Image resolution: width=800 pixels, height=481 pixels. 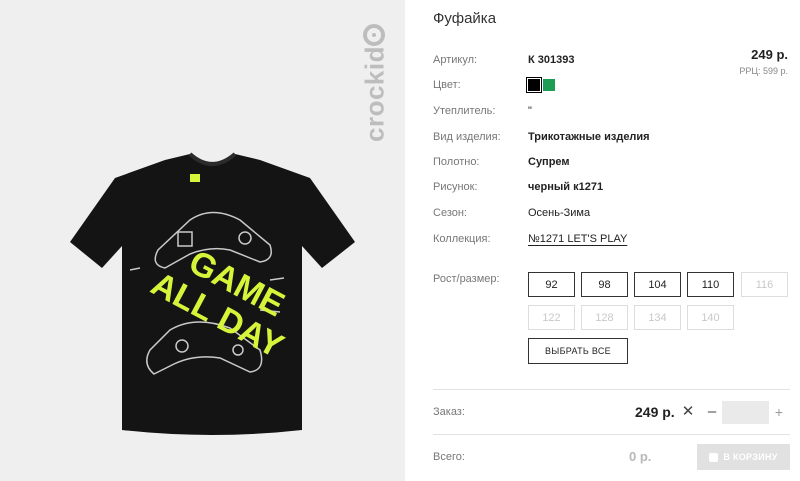 I want to click on season-value: Осень-Зима, so click(x=559, y=213).